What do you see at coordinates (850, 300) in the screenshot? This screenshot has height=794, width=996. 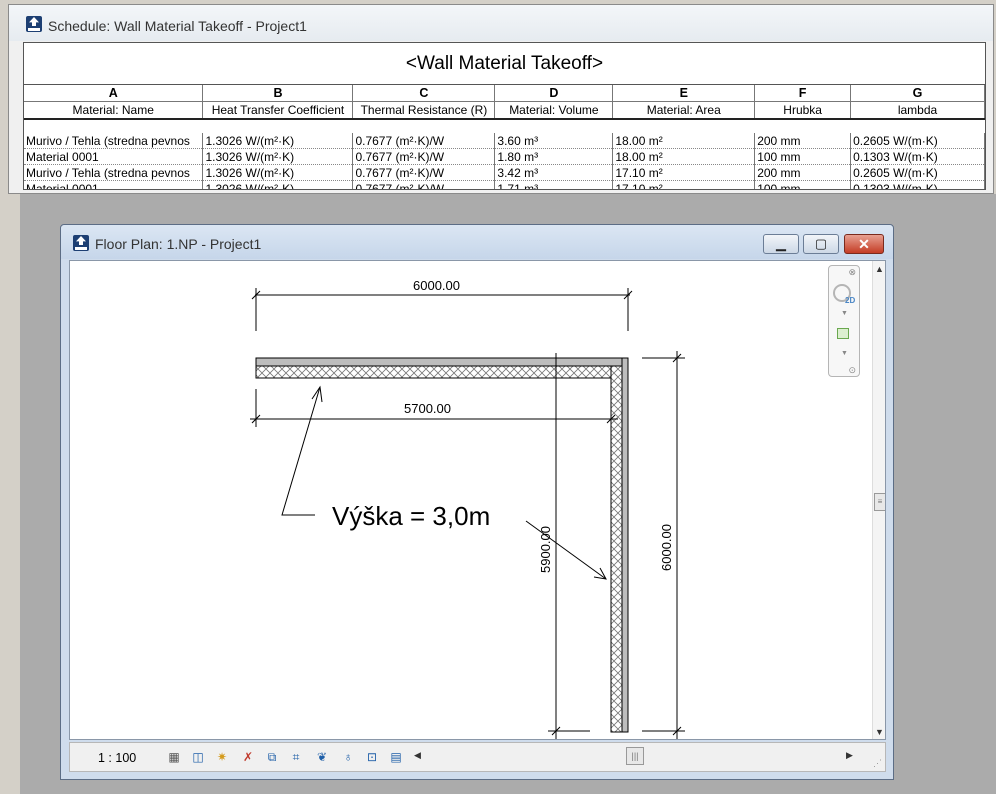 I see `navbar-2d-label: 2D` at bounding box center [850, 300].